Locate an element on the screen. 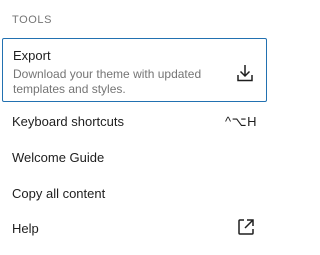 This screenshot has height=255, width=320. keyboard-shortcuts-label: Keyboard shortcuts is located at coordinates (68, 121).